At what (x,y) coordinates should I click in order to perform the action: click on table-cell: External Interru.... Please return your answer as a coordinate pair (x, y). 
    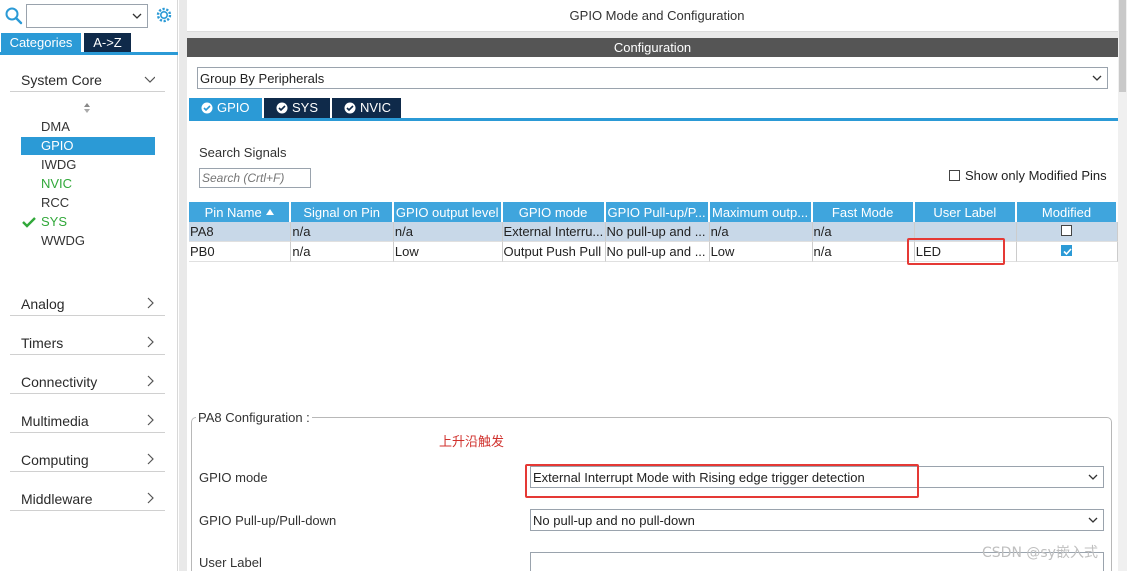
    Looking at the image, I should click on (554, 232).